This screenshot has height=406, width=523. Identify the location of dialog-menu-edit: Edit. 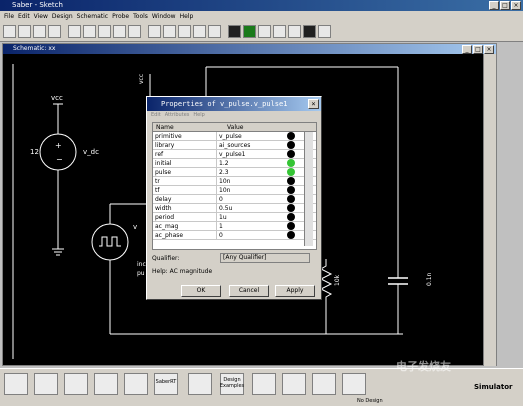
(156, 115).